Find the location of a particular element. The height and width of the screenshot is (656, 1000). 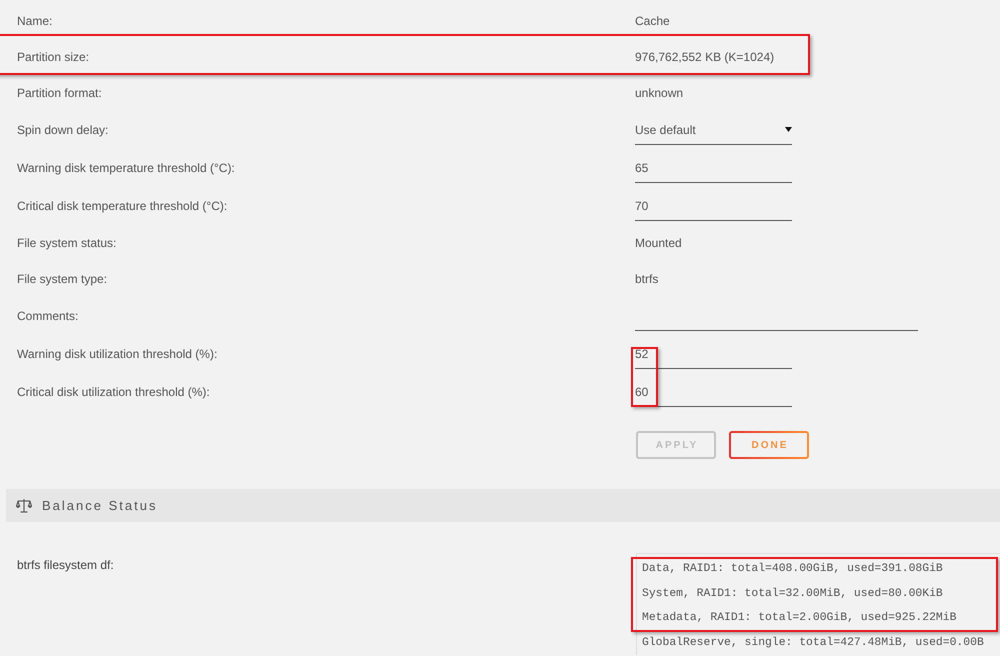

field-label: File system type: is located at coordinates (62, 279).